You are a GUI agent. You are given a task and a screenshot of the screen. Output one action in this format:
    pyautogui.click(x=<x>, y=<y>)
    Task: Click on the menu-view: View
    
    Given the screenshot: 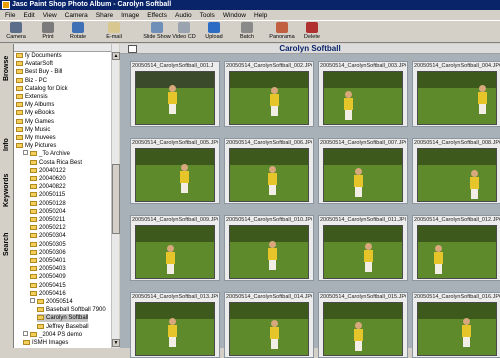 What is the action you would take?
    pyautogui.click(x=50, y=15)
    